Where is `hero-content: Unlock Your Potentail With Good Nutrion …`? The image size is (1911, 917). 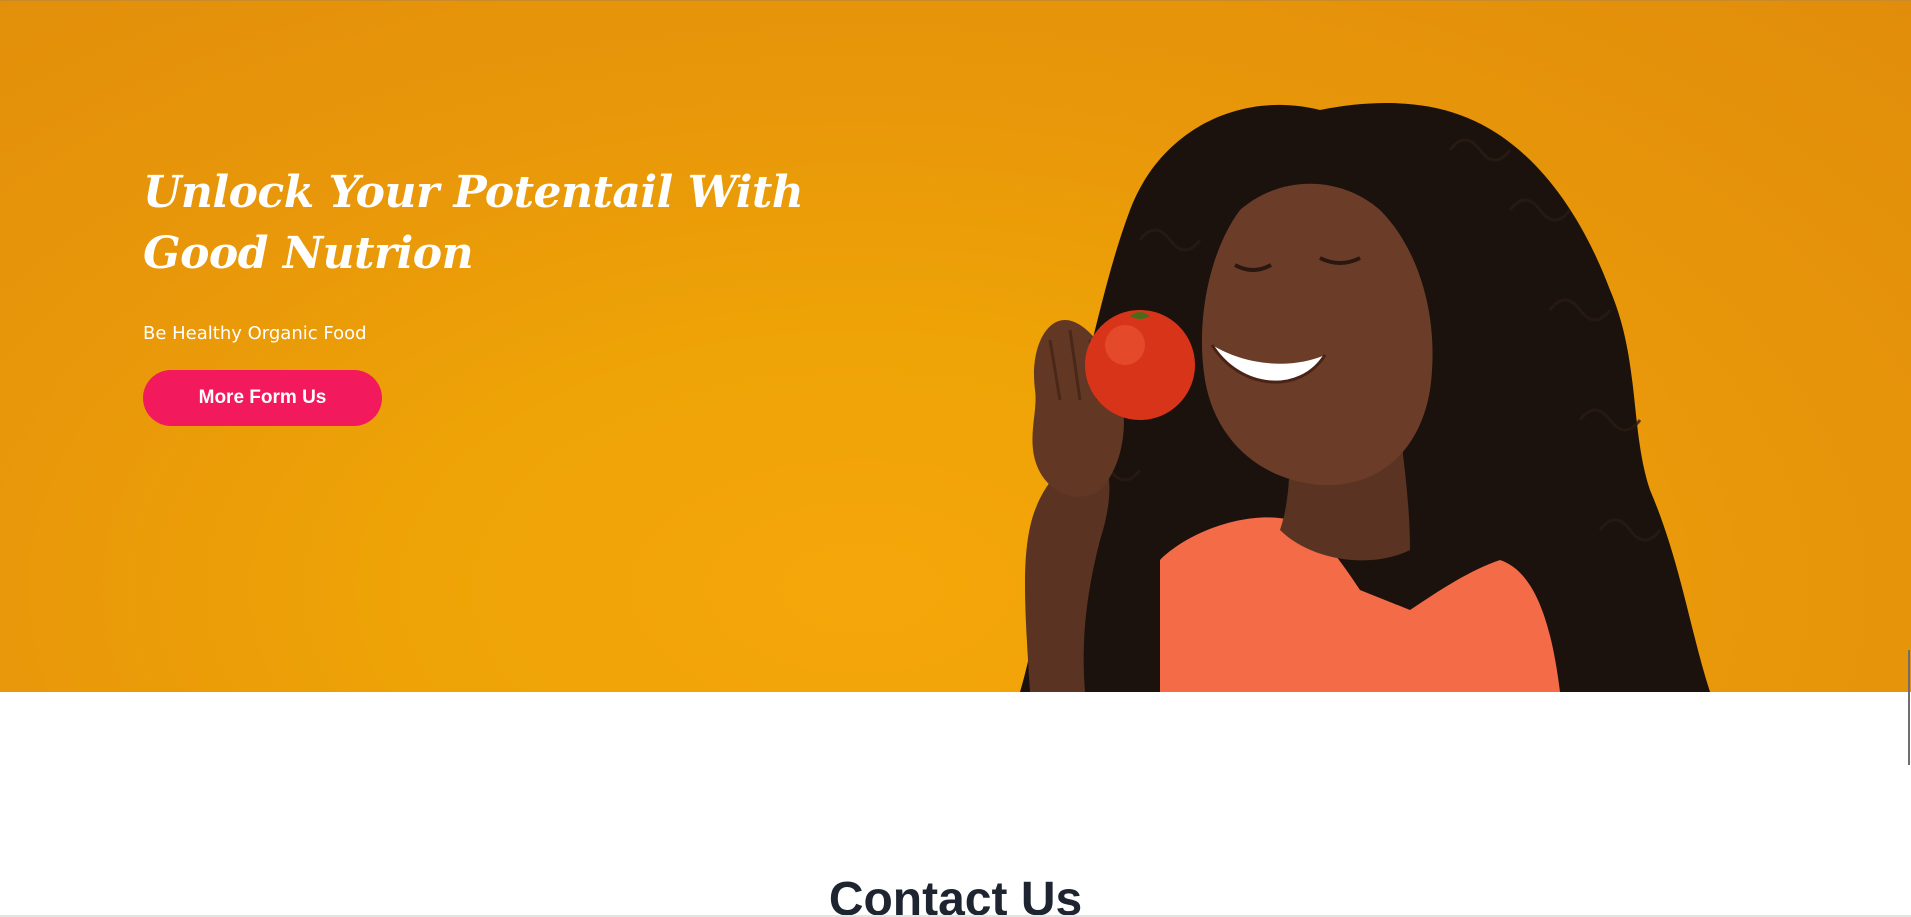
hero-content: Unlock Your Potentail With Good Nutrion … is located at coordinates (503, 294).